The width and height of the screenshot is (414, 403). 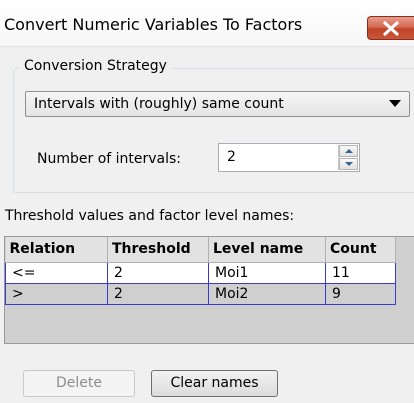 What do you see at coordinates (153, 24) in the screenshot?
I see `window-title: Convert Numeric Variables To Factors` at bounding box center [153, 24].